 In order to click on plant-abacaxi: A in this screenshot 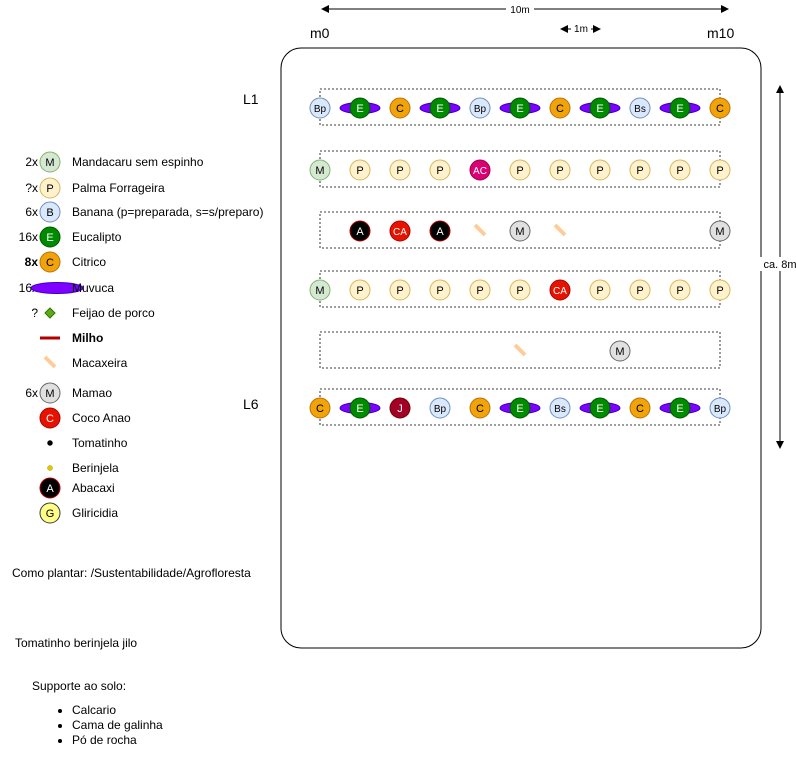, I will do `click(440, 231)`.